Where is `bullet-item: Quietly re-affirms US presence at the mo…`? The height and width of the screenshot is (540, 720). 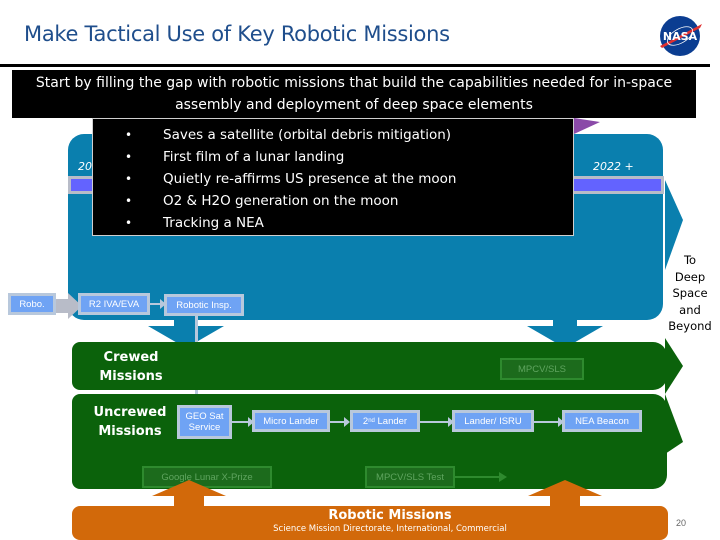 bullet-item: Quietly re-affirms US presence at the mo… is located at coordinates (333, 179).